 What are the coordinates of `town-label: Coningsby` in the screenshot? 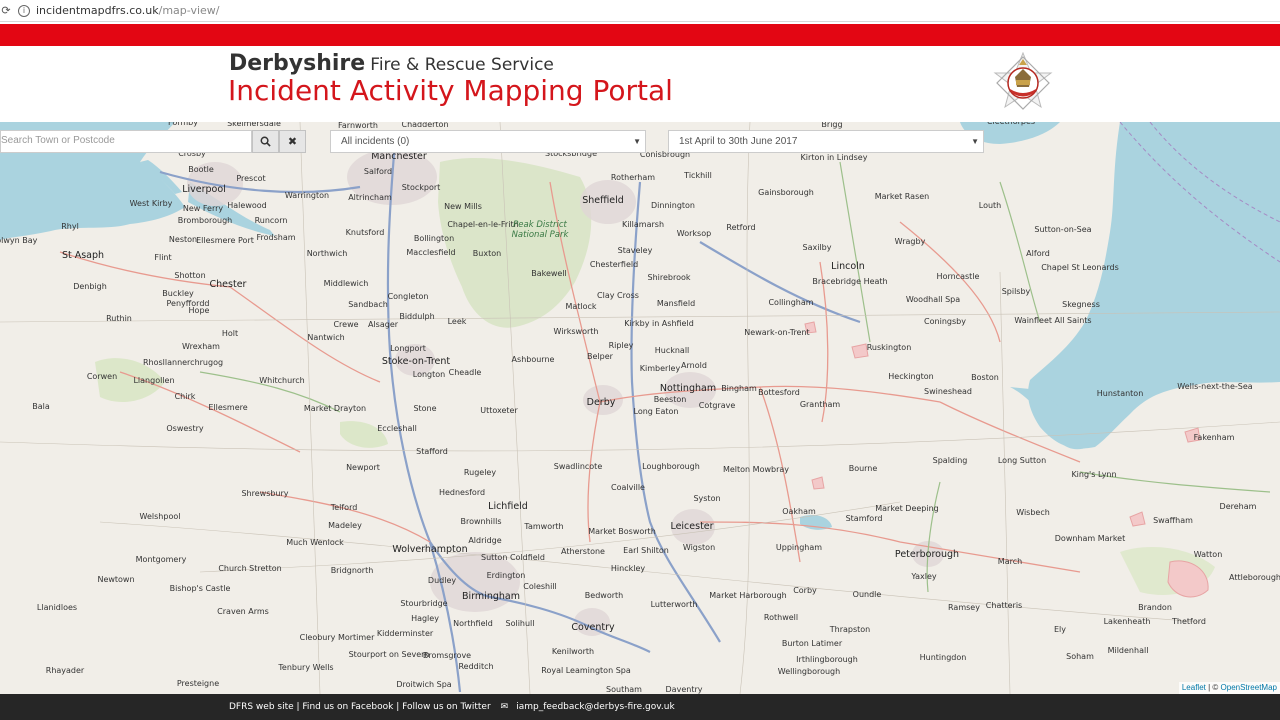 It's located at (945, 321).